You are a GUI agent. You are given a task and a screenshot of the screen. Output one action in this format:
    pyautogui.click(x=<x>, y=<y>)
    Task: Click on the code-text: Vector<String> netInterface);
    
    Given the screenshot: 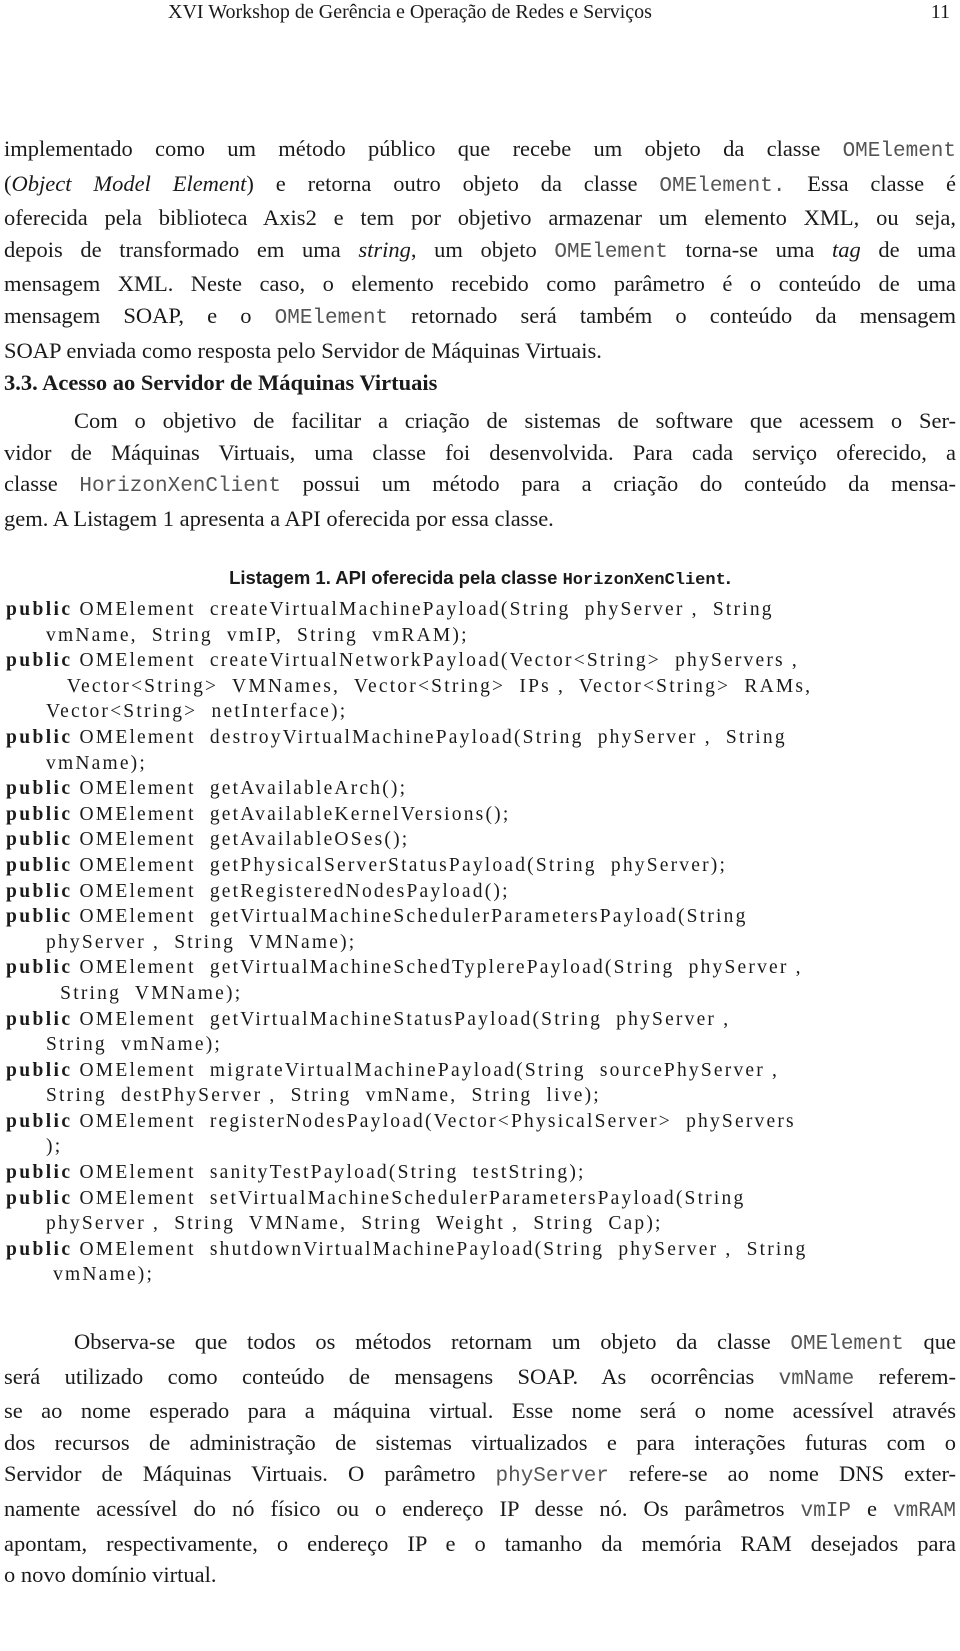 What is the action you would take?
    pyautogui.click(x=197, y=712)
    